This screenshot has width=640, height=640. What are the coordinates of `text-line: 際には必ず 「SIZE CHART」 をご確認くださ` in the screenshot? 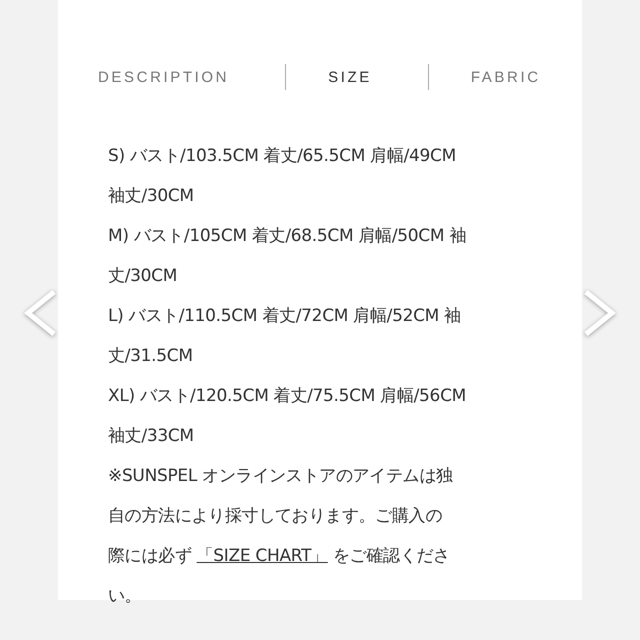 It's located at (279, 556).